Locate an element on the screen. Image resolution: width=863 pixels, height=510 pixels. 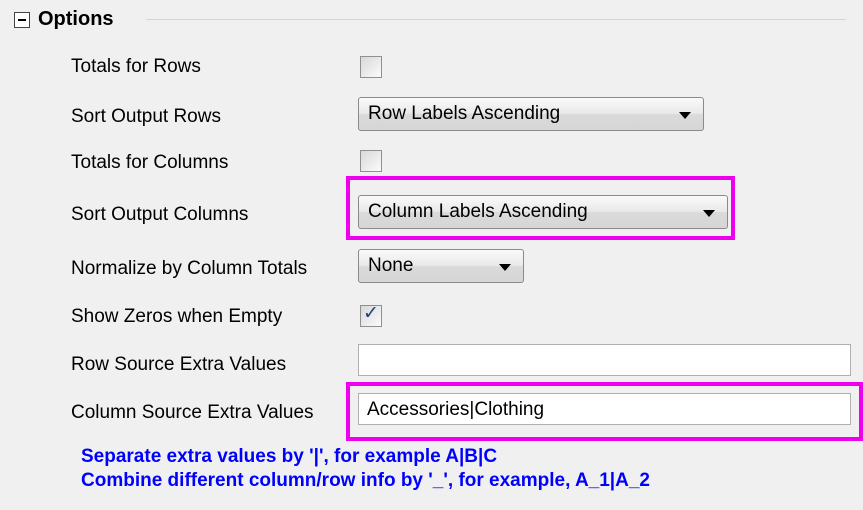
group-title: Options is located at coordinates (76, 19).